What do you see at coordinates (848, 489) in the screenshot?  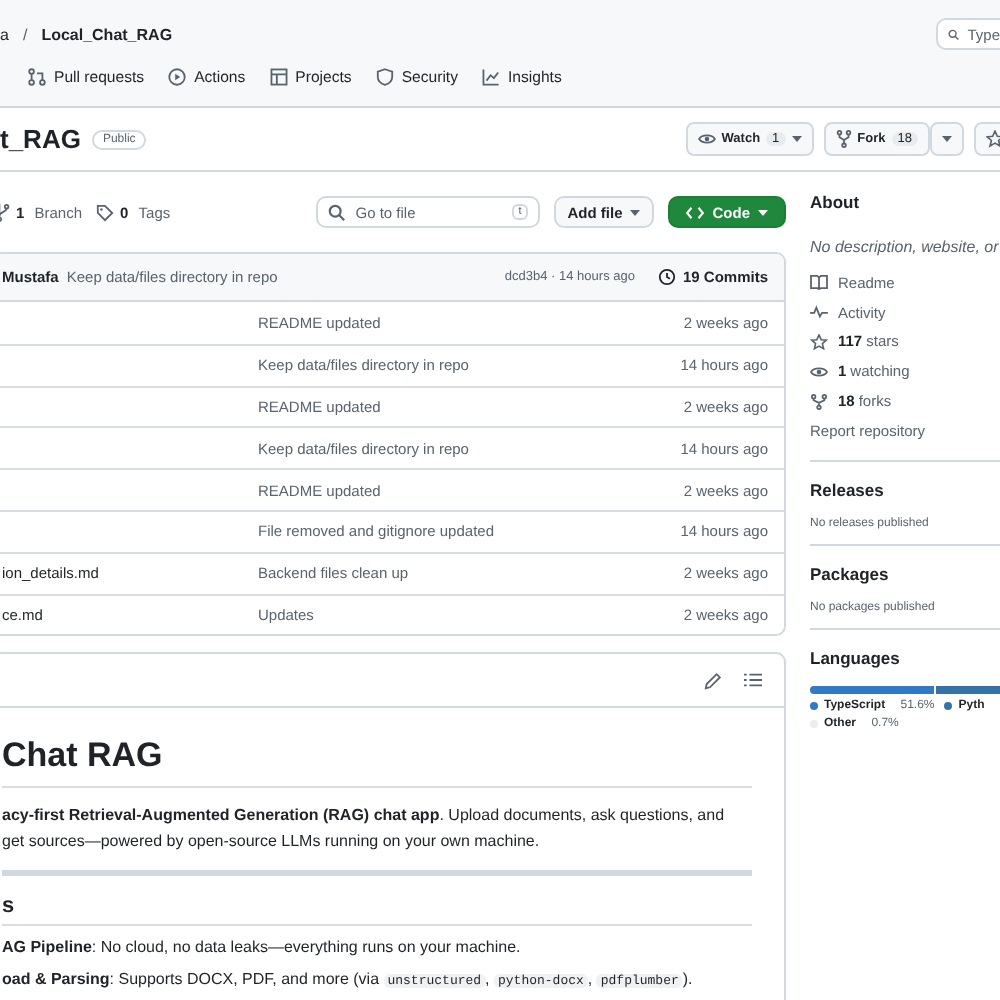 I see `releases-heading: Releases` at bounding box center [848, 489].